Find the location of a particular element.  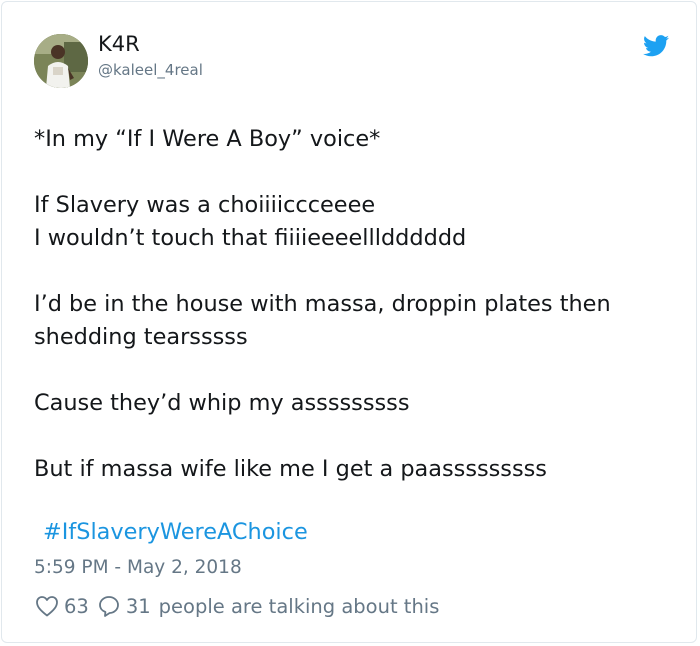

heart-icon is located at coordinates (47, 606).